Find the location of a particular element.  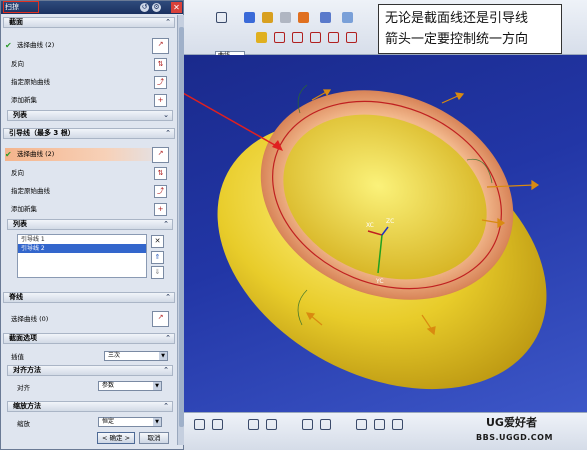

alignment-header: 对齐方法 ⌃ is located at coordinates (90, 370).